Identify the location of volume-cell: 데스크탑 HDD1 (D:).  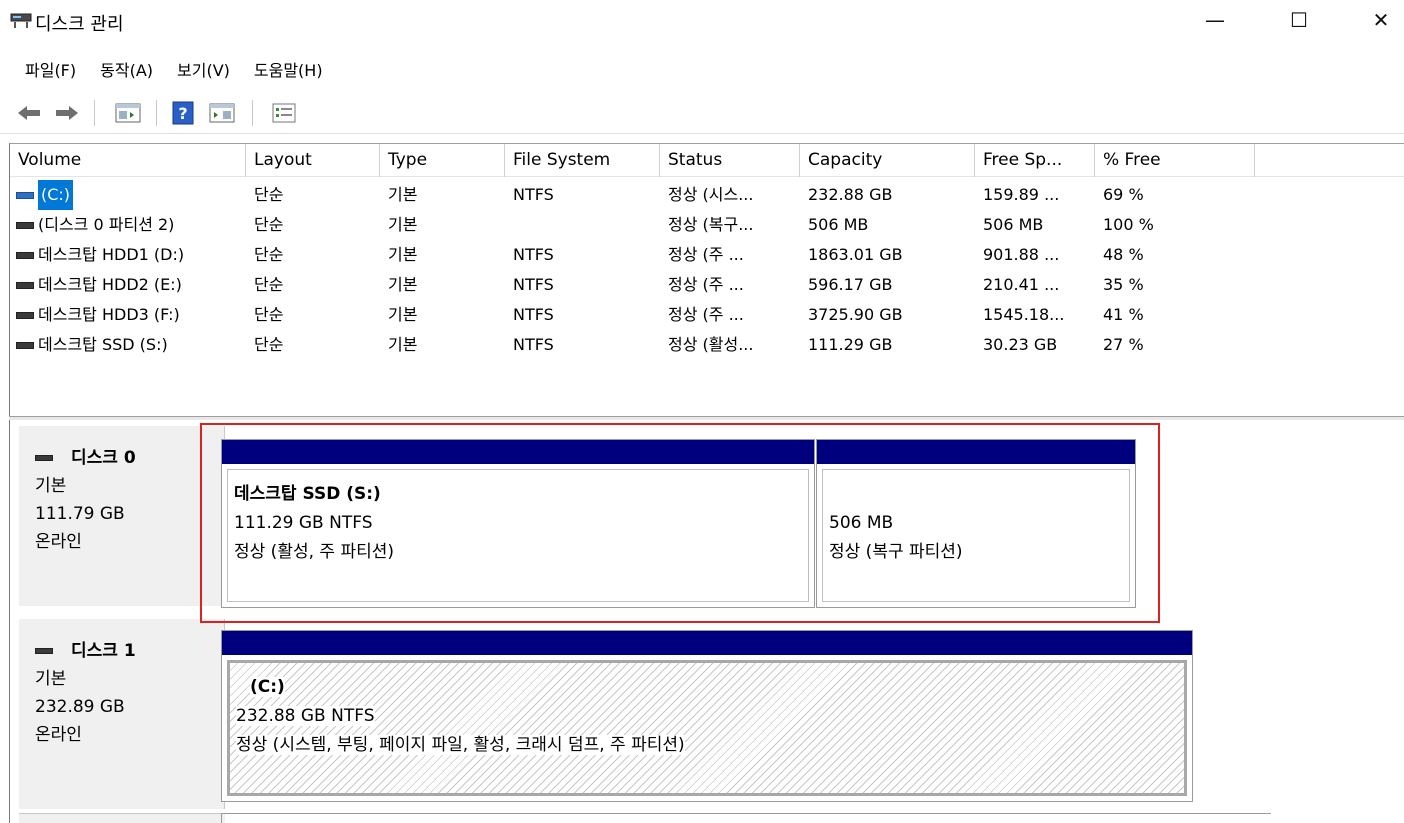
(128, 255).